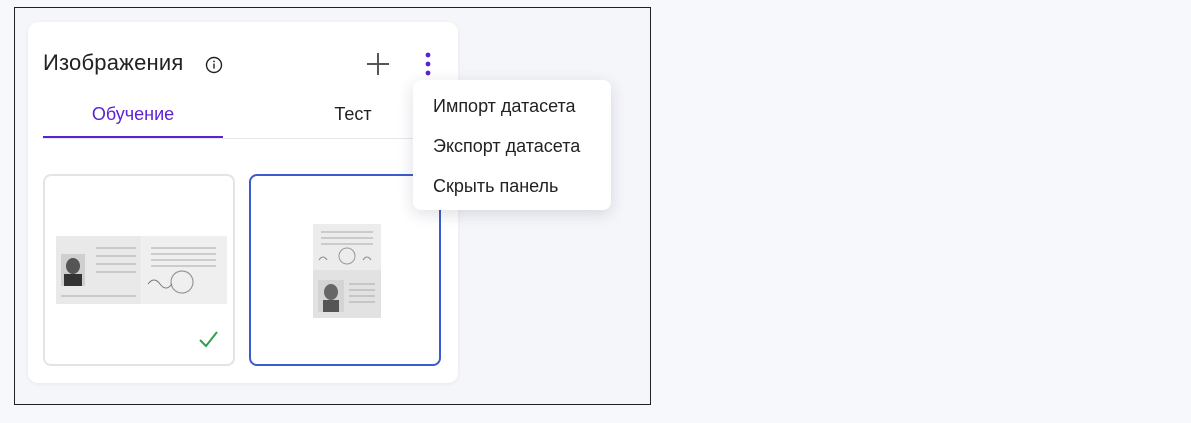 The width and height of the screenshot is (1191, 423). What do you see at coordinates (208, 339) in the screenshot?
I see `check-icon` at bounding box center [208, 339].